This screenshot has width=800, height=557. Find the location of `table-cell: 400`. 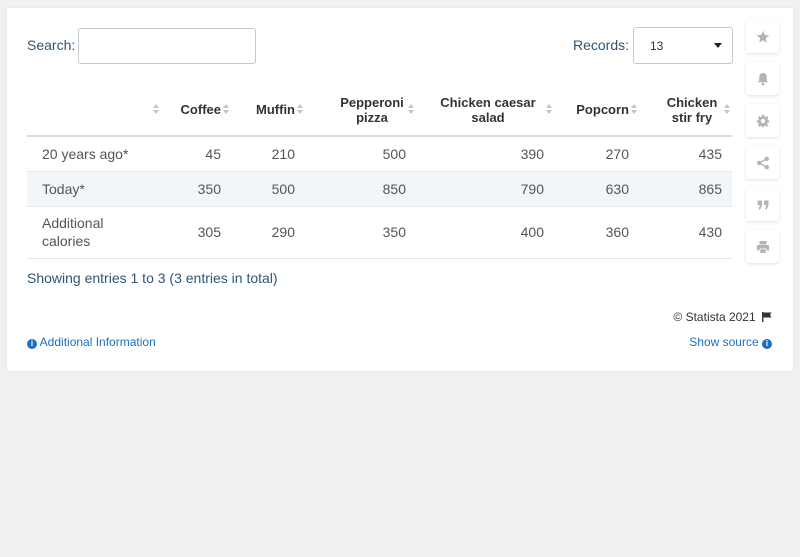

table-cell: 400 is located at coordinates (485, 232).